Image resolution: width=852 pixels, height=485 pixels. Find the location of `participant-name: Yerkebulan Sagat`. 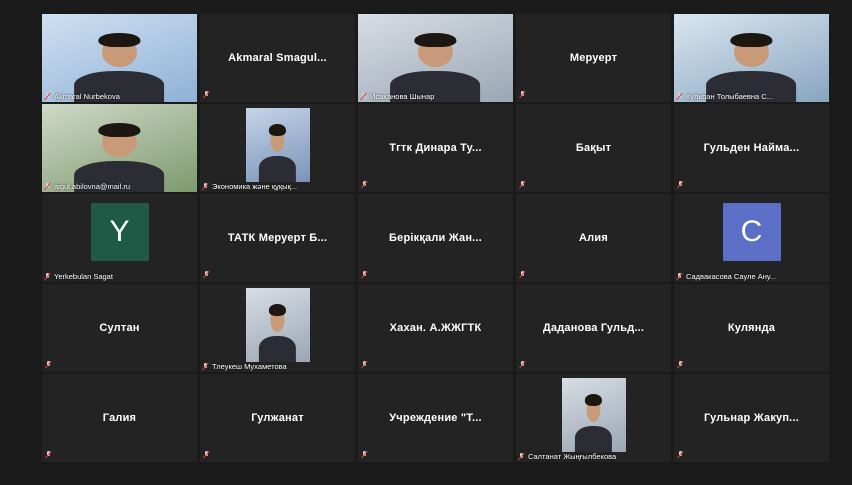

participant-name: Yerkebulan Sagat is located at coordinates (83, 276).